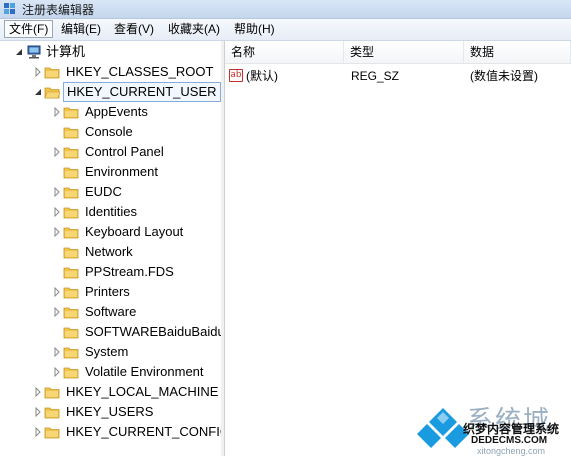  I want to click on tree-node-subkey: Network, so click(110, 252).